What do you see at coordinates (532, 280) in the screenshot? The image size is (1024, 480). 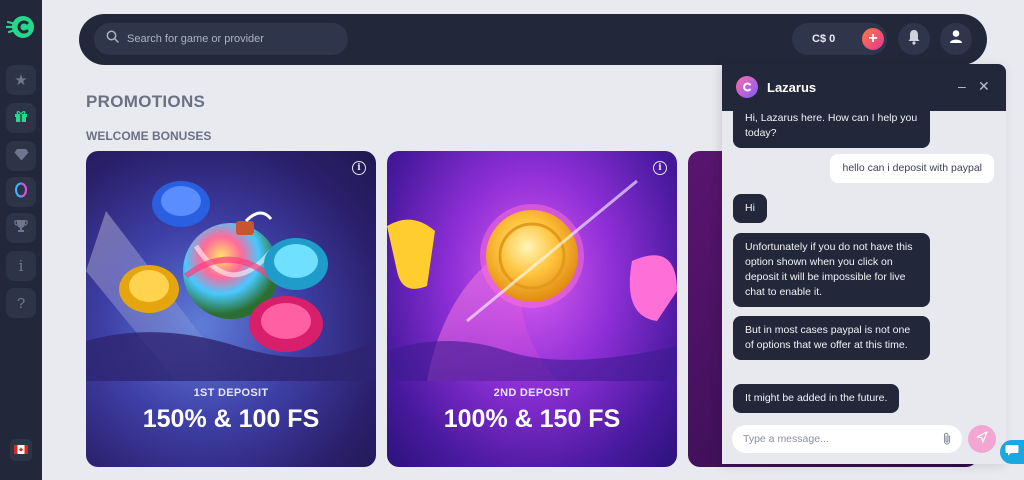 I see `promo-artwork-candy-coin` at bounding box center [532, 280].